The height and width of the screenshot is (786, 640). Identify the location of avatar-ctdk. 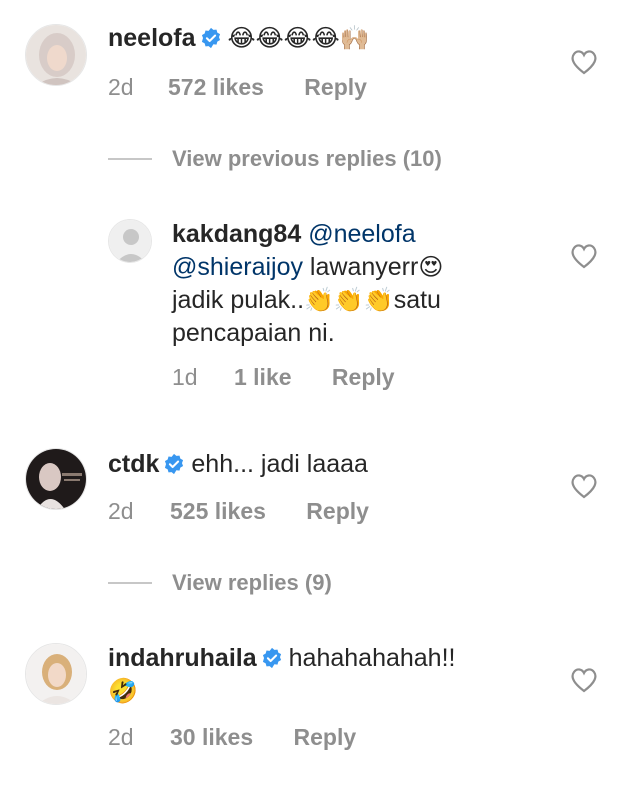
(56, 479).